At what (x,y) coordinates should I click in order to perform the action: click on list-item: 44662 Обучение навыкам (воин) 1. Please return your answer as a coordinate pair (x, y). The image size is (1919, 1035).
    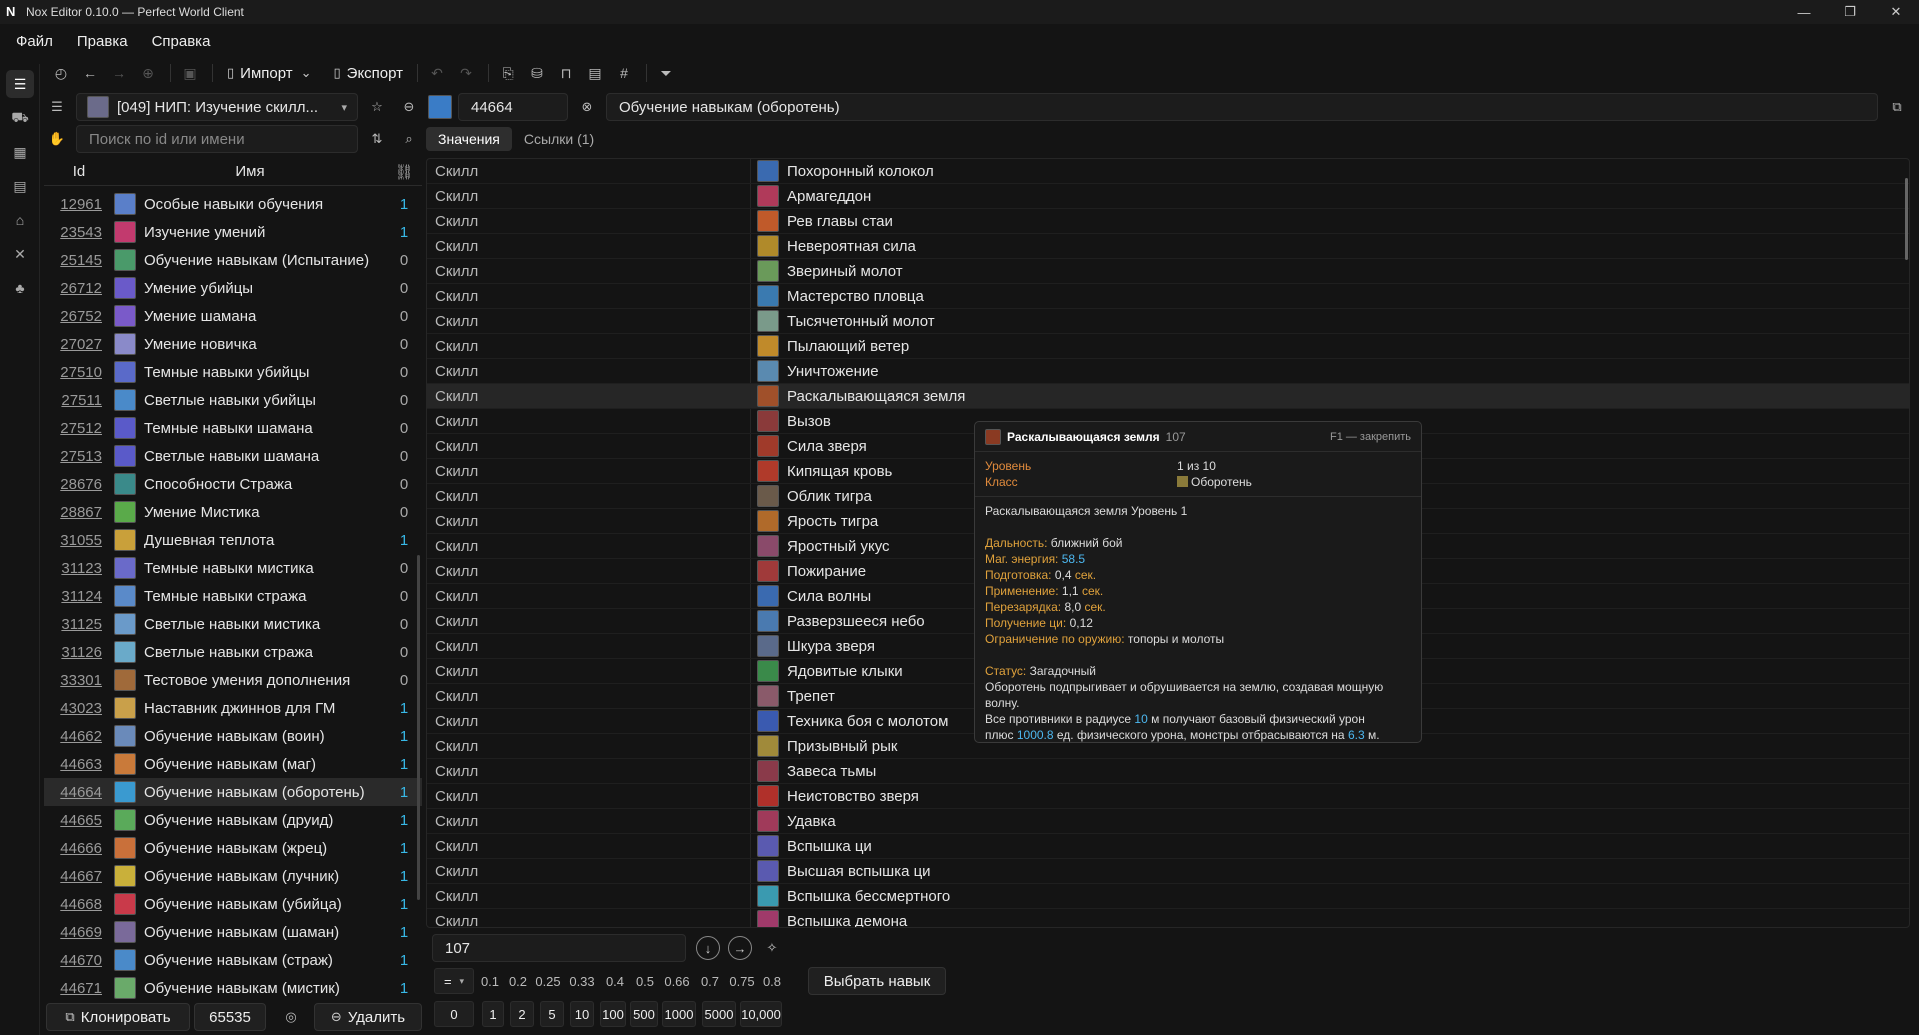
    Looking at the image, I should click on (233, 736).